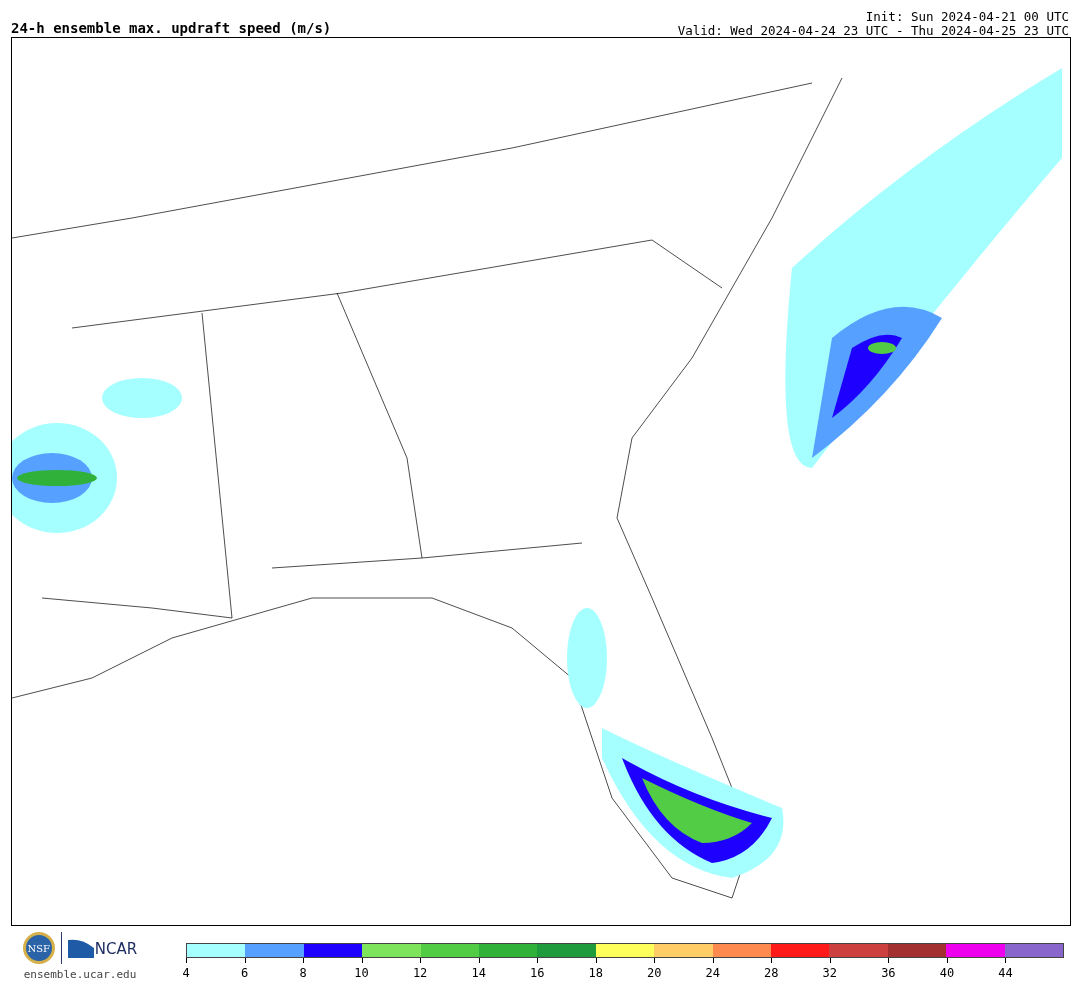  I want to click on scale-tick-label: 4, so click(186, 973).